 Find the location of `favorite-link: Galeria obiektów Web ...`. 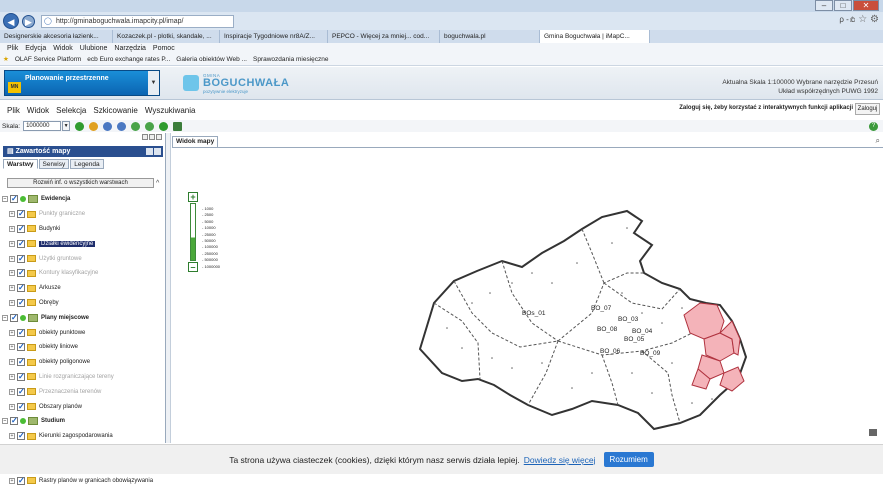

favorite-link: Galeria obiektów Web ... is located at coordinates (211, 59).